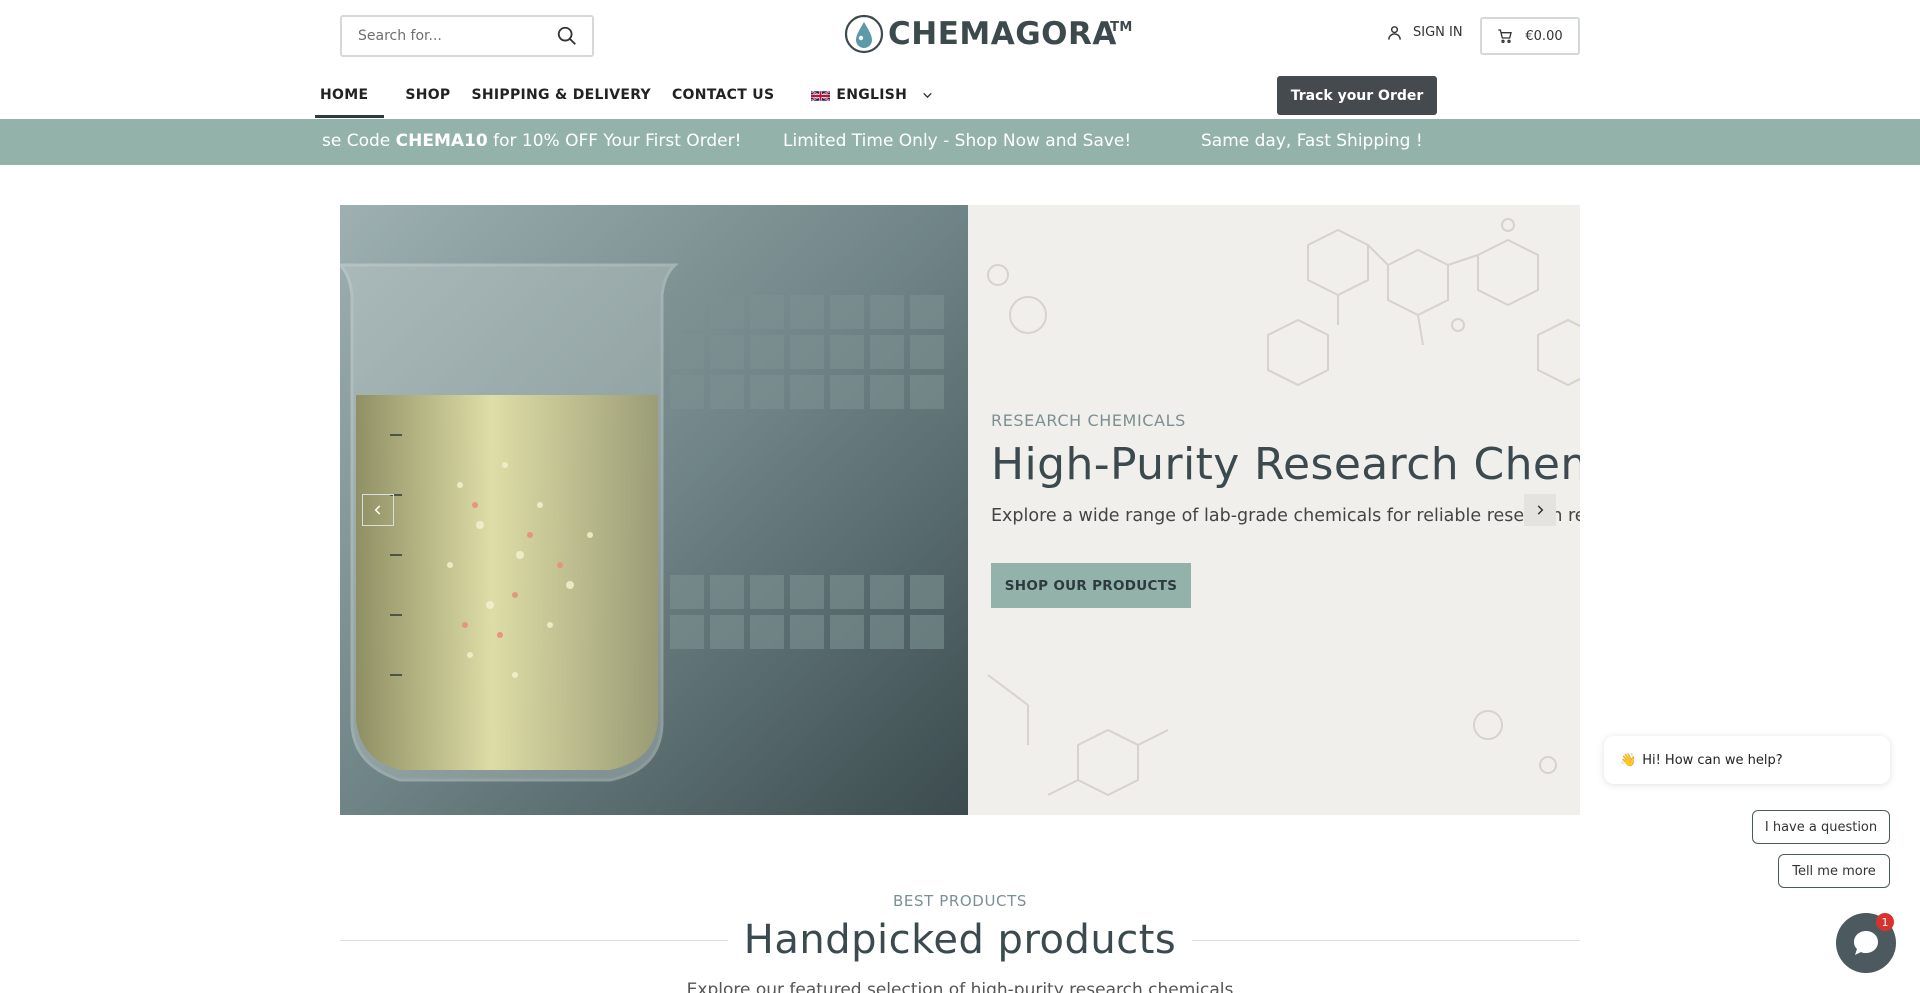 The height and width of the screenshot is (993, 1920). Describe the element at coordinates (1394, 33) in the screenshot. I see `user-icon` at that location.